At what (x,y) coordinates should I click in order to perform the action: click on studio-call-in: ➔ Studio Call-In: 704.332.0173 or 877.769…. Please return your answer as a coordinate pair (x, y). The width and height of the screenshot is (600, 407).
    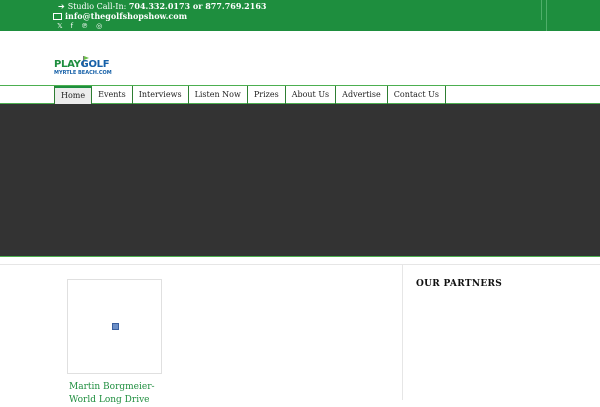
    Looking at the image, I should click on (162, 6).